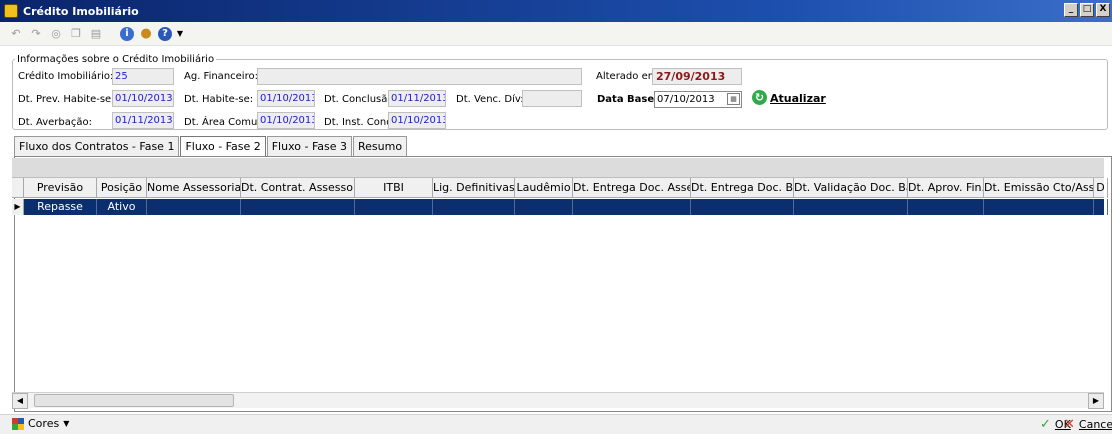  What do you see at coordinates (1045, 424) in the screenshot?
I see `check-icon: ✓` at bounding box center [1045, 424].